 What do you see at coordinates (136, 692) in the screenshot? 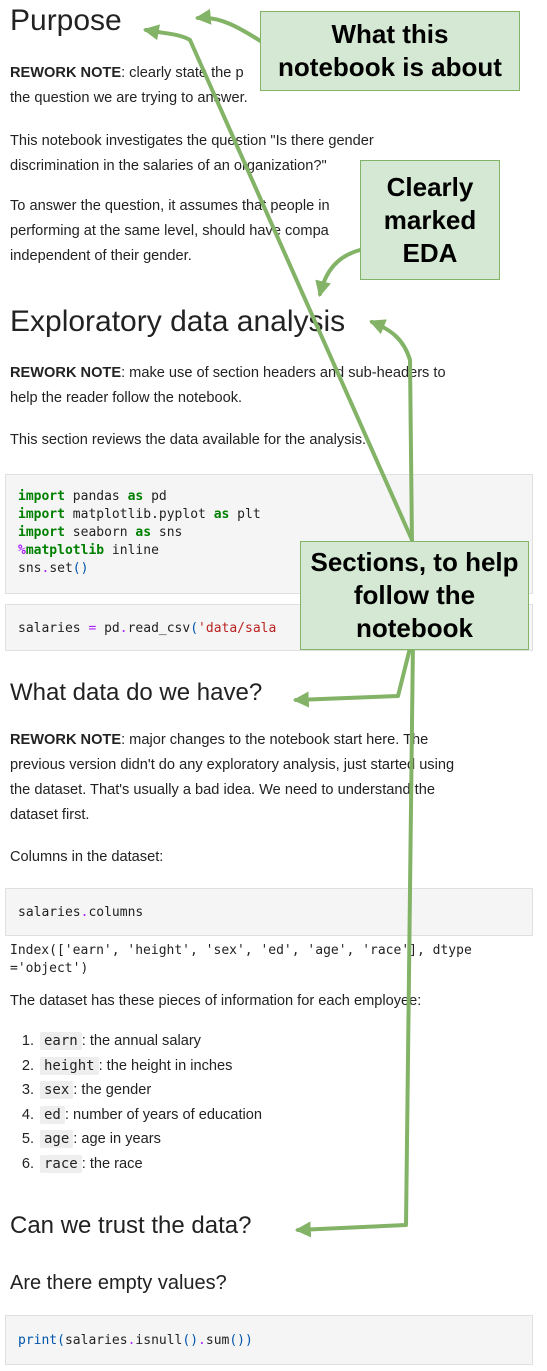
I see `what-data-heading: What data do we have?` at bounding box center [136, 692].